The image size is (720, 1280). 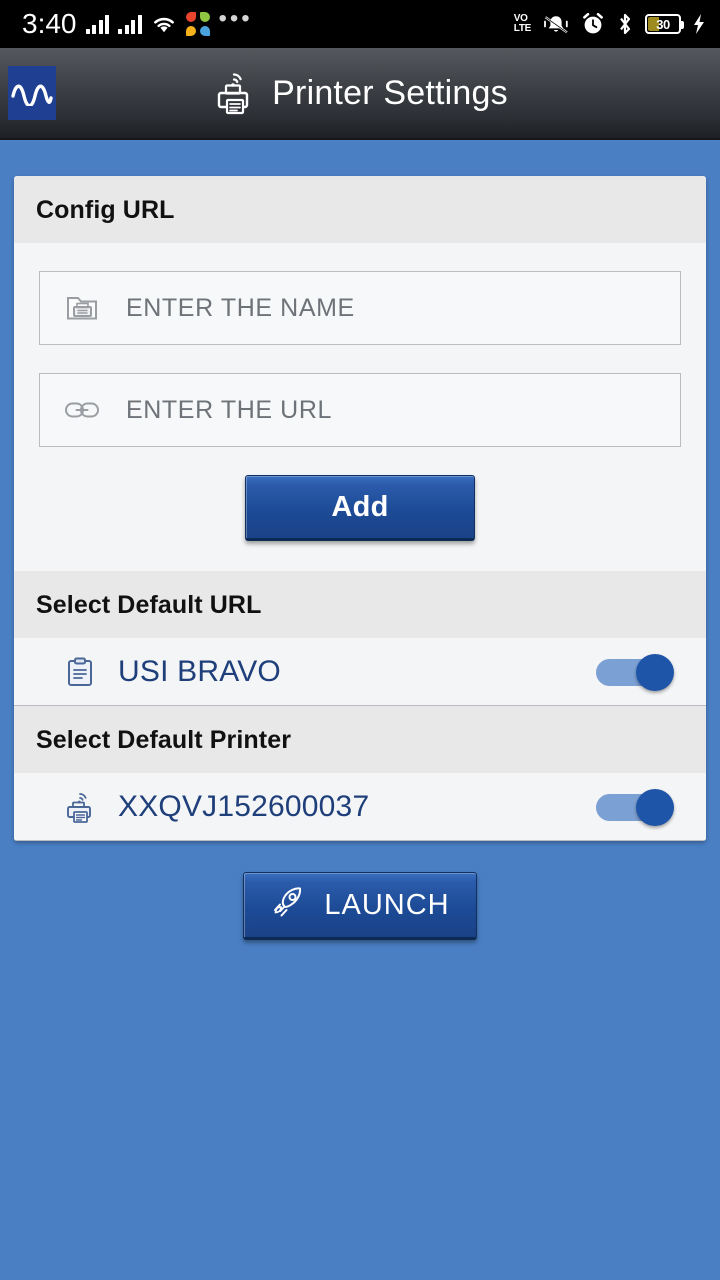 I want to click on status-bar-left: 3:40 •••, so click(x=137, y=22).